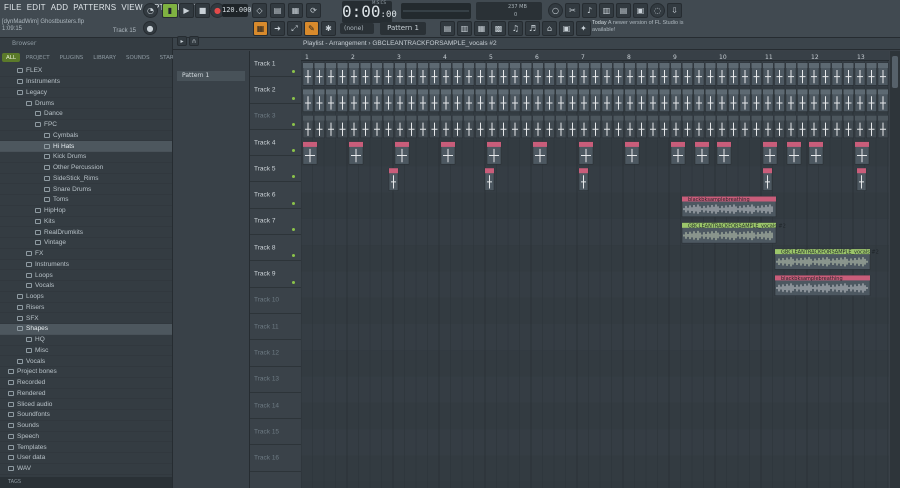 The height and width of the screenshot is (488, 900). I want to click on loop-record-icon: ⟳, so click(313, 10).